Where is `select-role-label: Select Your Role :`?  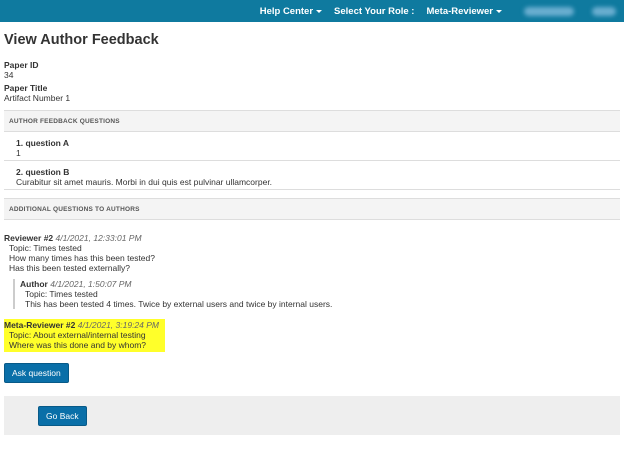
select-role-label: Select Your Role : is located at coordinates (374, 11).